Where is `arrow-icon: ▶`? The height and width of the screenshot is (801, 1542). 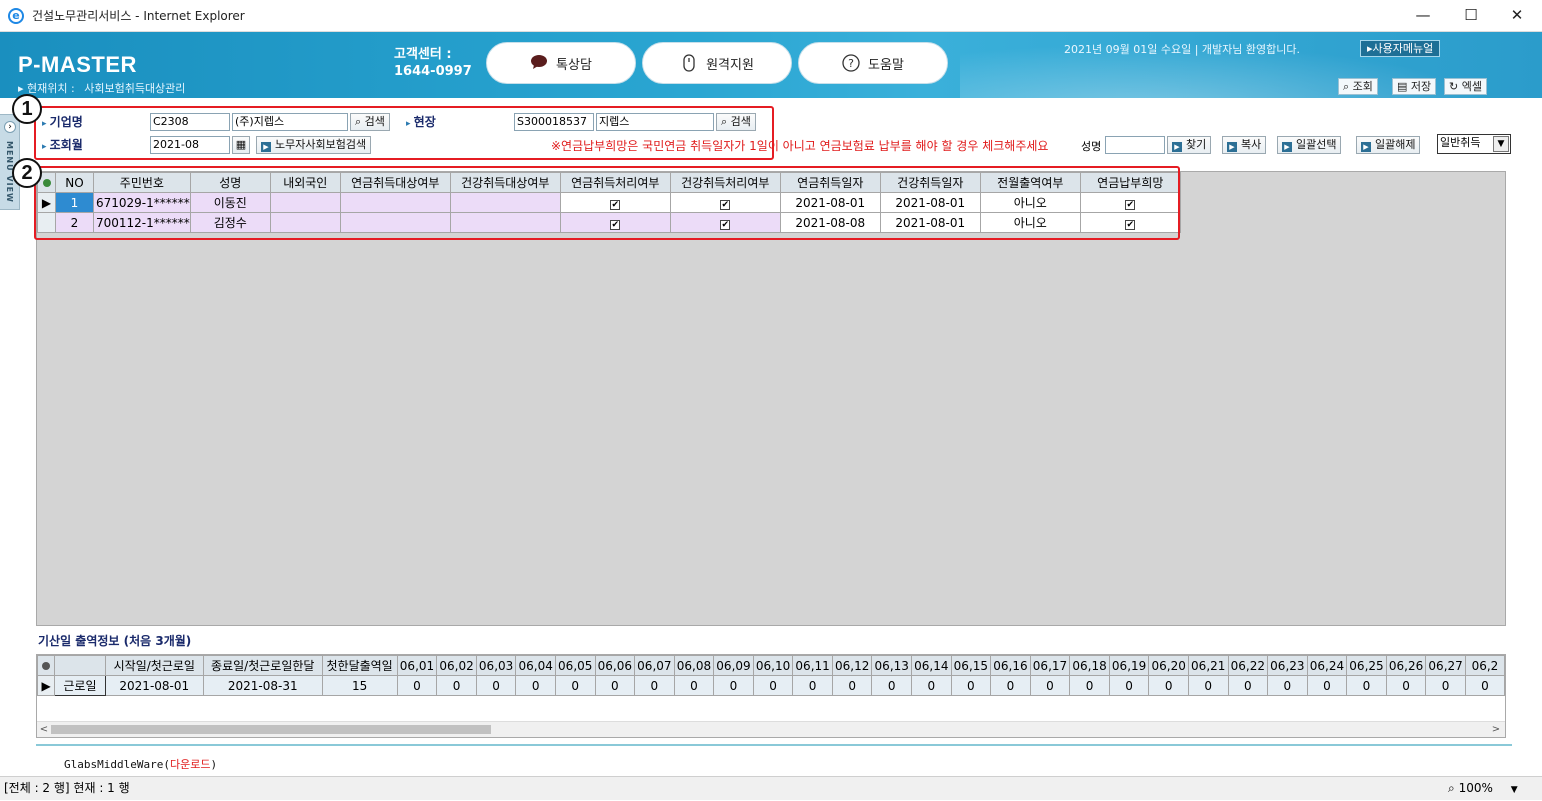
arrow-icon: ▶ is located at coordinates (1232, 147).